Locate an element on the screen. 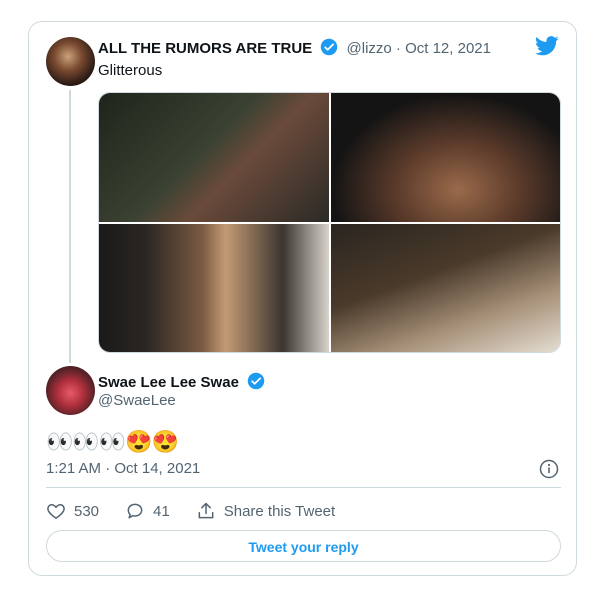 The width and height of the screenshot is (599, 594). author-handle-date: @lizzo · Oct 12, 2021 is located at coordinates (419, 48).